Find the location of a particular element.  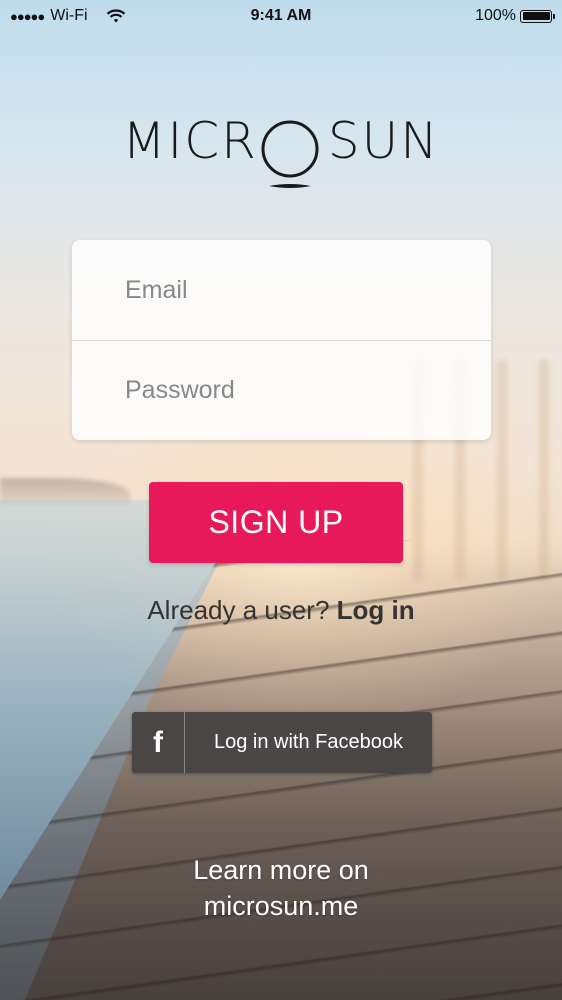

sun-logo-icon is located at coordinates (290, 154).